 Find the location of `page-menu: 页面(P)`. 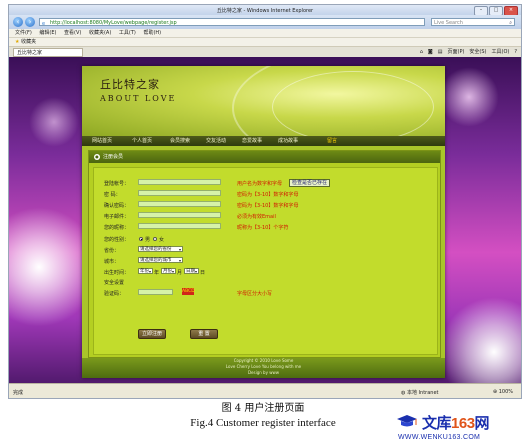

page-menu: 页面(P) is located at coordinates (456, 52).